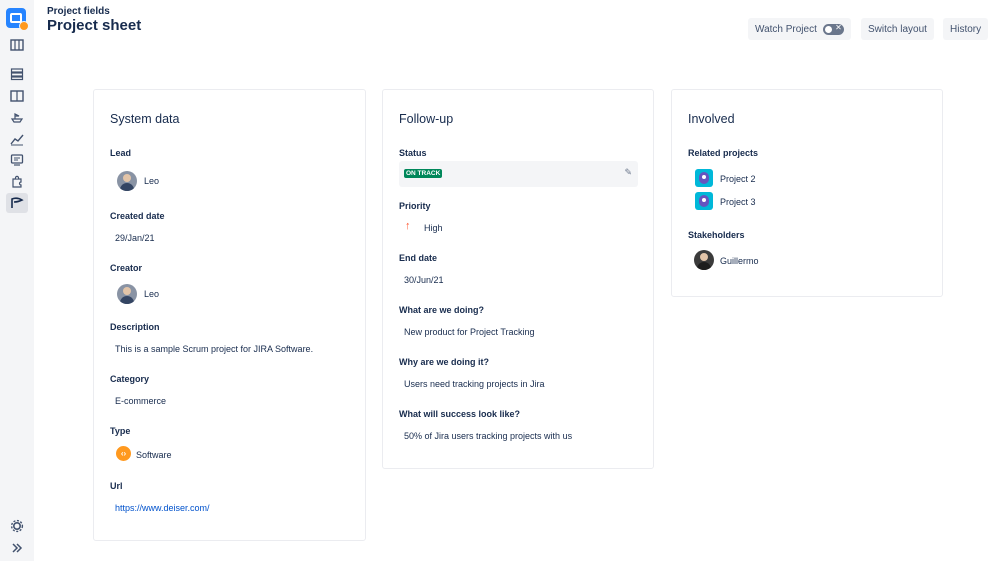 This screenshot has height=561, width=999. Describe the element at coordinates (711, 119) in the screenshot. I see `card-title: Involved` at that location.